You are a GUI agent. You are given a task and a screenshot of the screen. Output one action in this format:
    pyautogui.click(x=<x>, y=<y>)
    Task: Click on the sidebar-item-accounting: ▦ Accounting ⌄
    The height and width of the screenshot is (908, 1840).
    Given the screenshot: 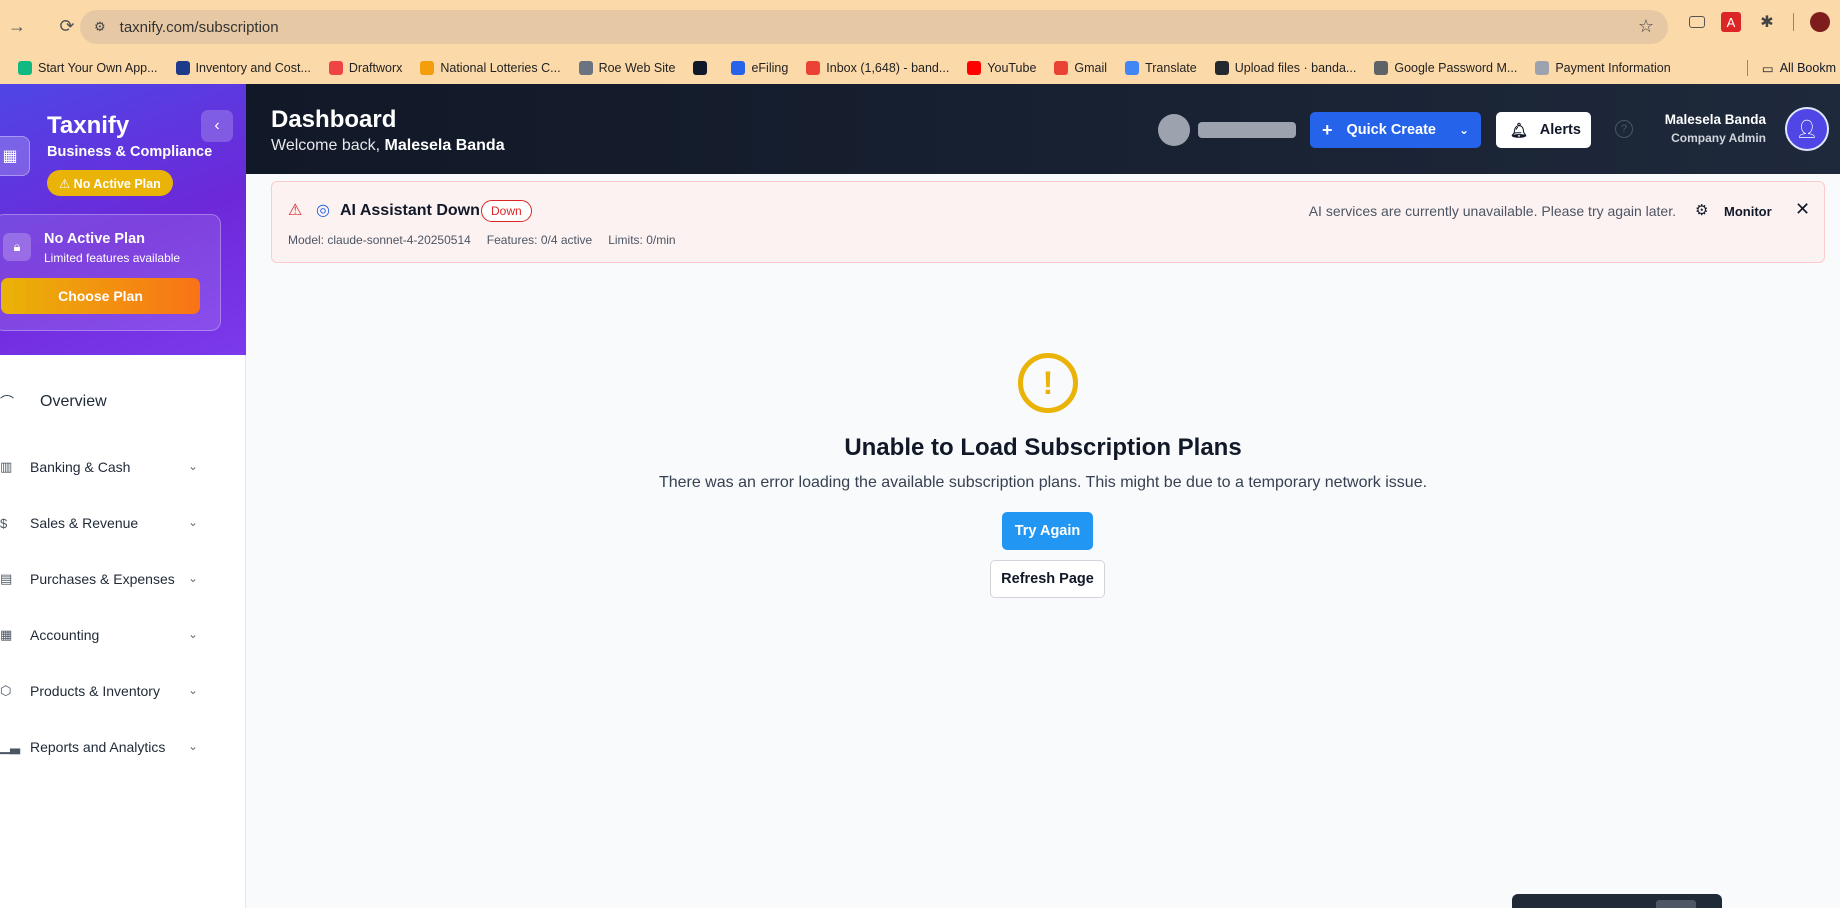 What is the action you would take?
    pyautogui.click(x=123, y=635)
    